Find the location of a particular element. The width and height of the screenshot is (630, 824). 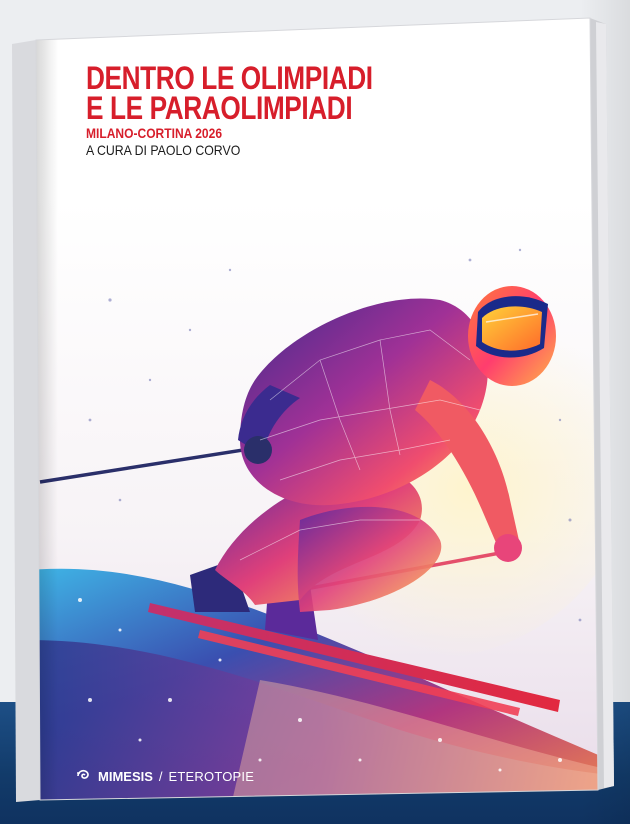

spiral-logo-icon is located at coordinates (84, 776).